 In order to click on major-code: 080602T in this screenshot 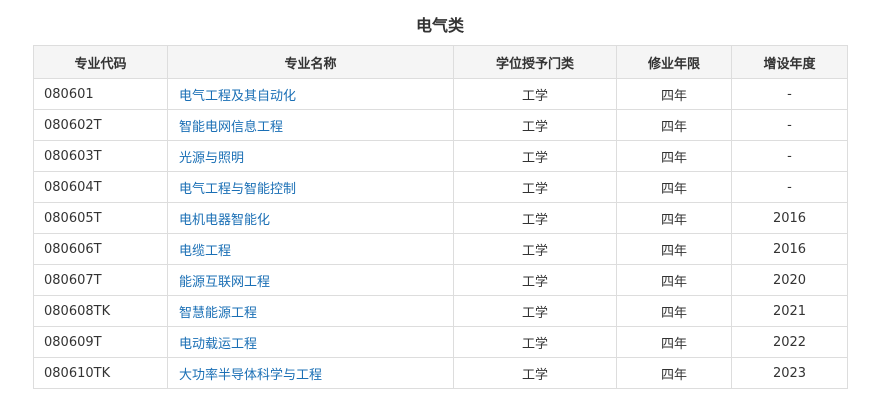, I will do `click(100, 125)`.